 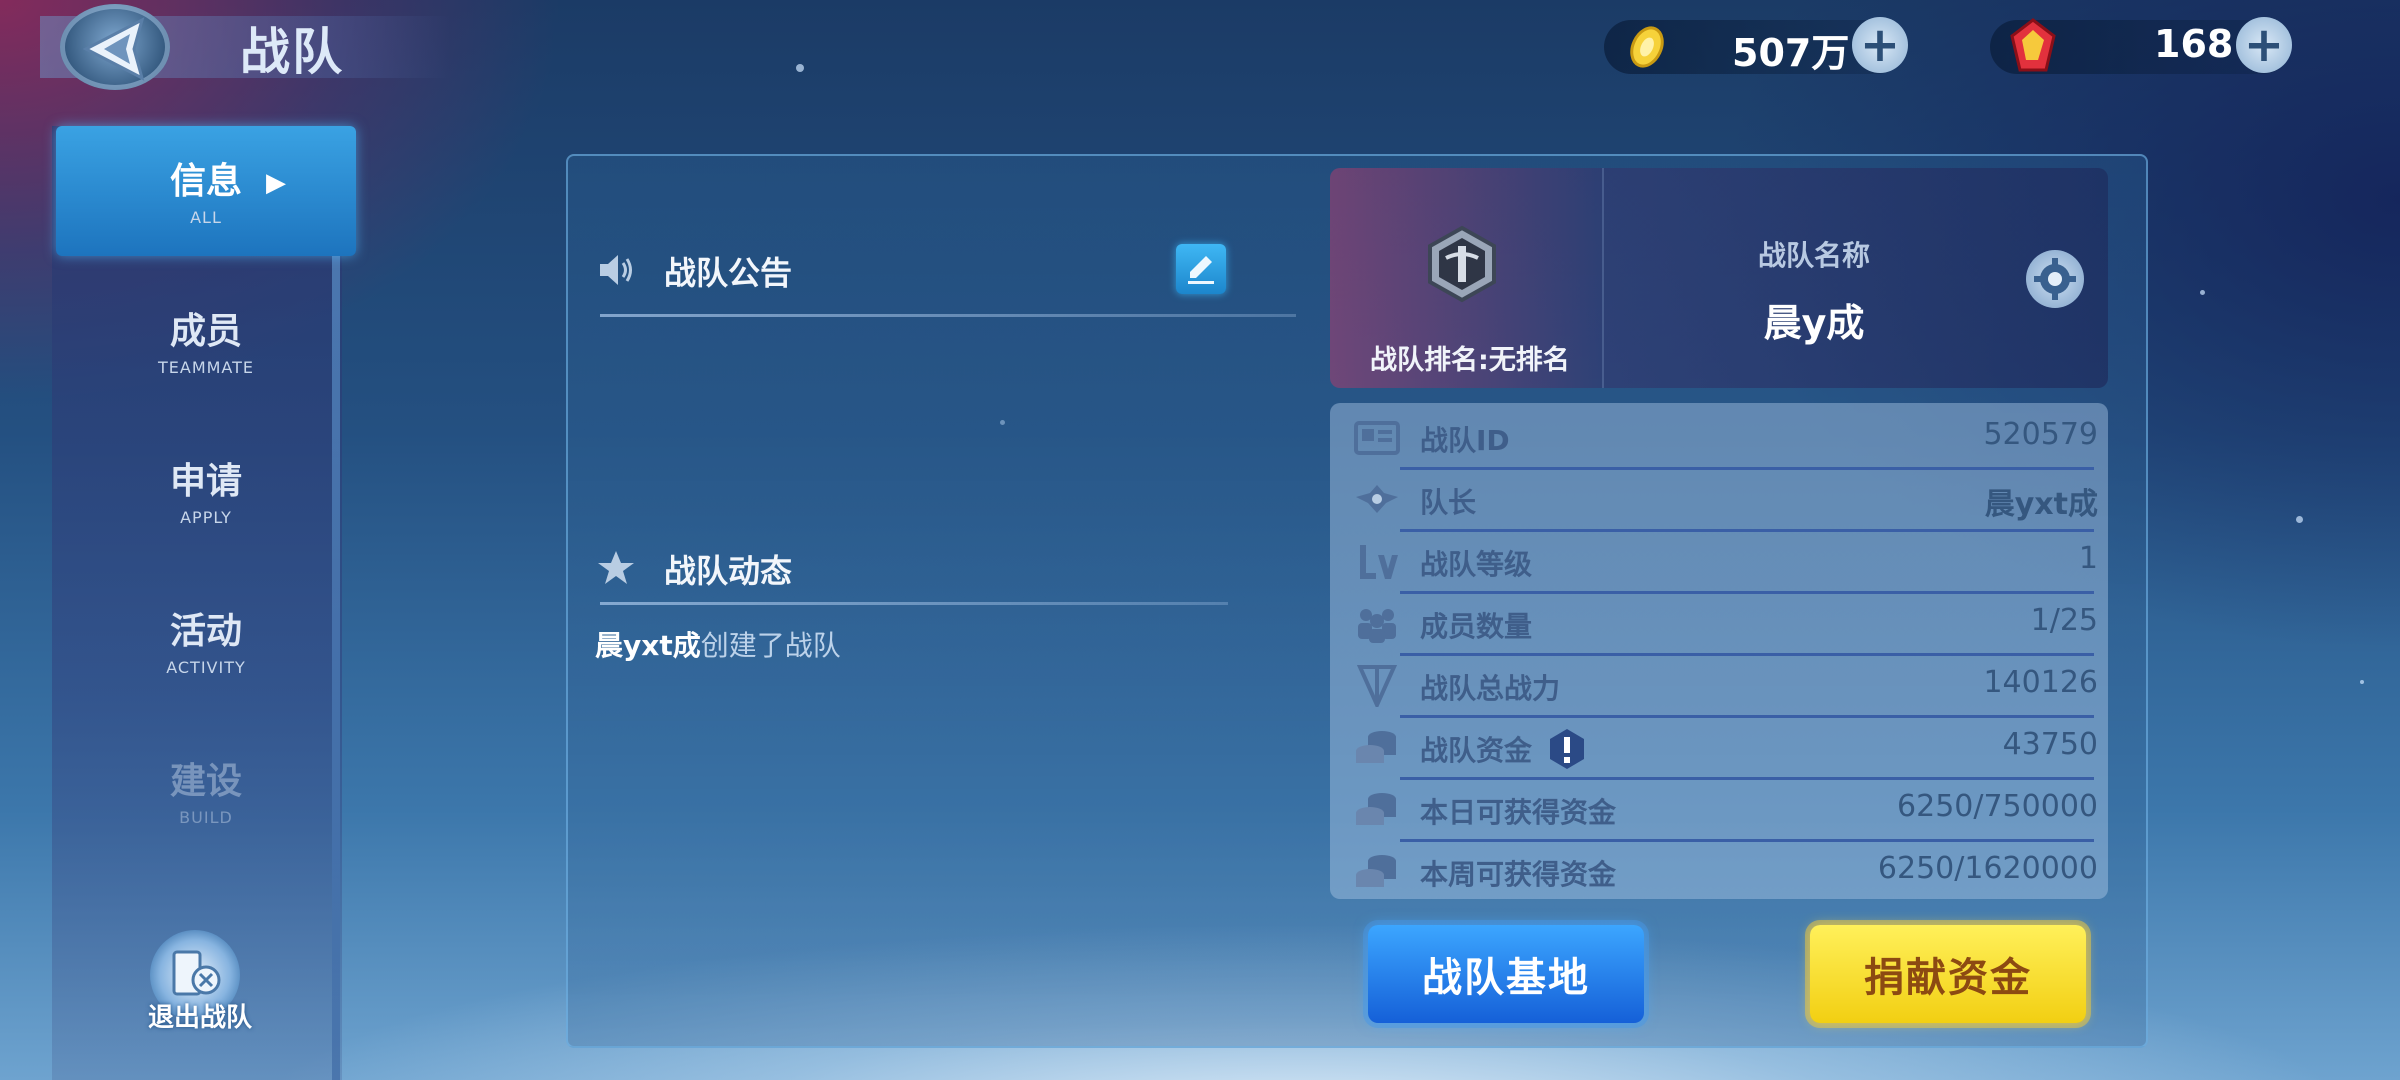 What do you see at coordinates (206, 817) in the screenshot?
I see `tab-sublabel: BUILD` at bounding box center [206, 817].